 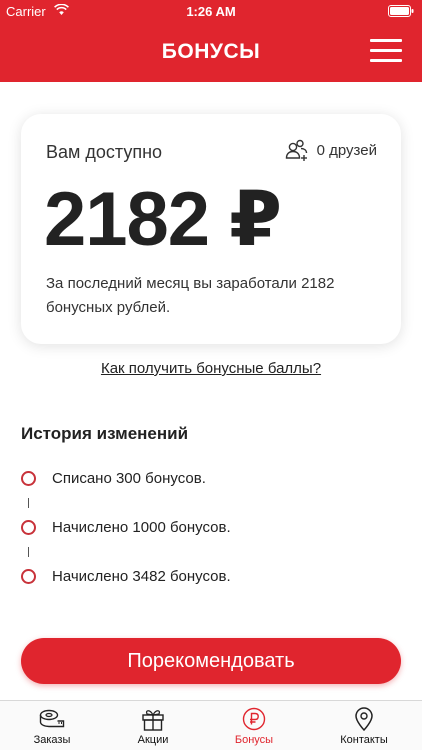 I want to click on page-title: БОНУСЫ, so click(x=211, y=51).